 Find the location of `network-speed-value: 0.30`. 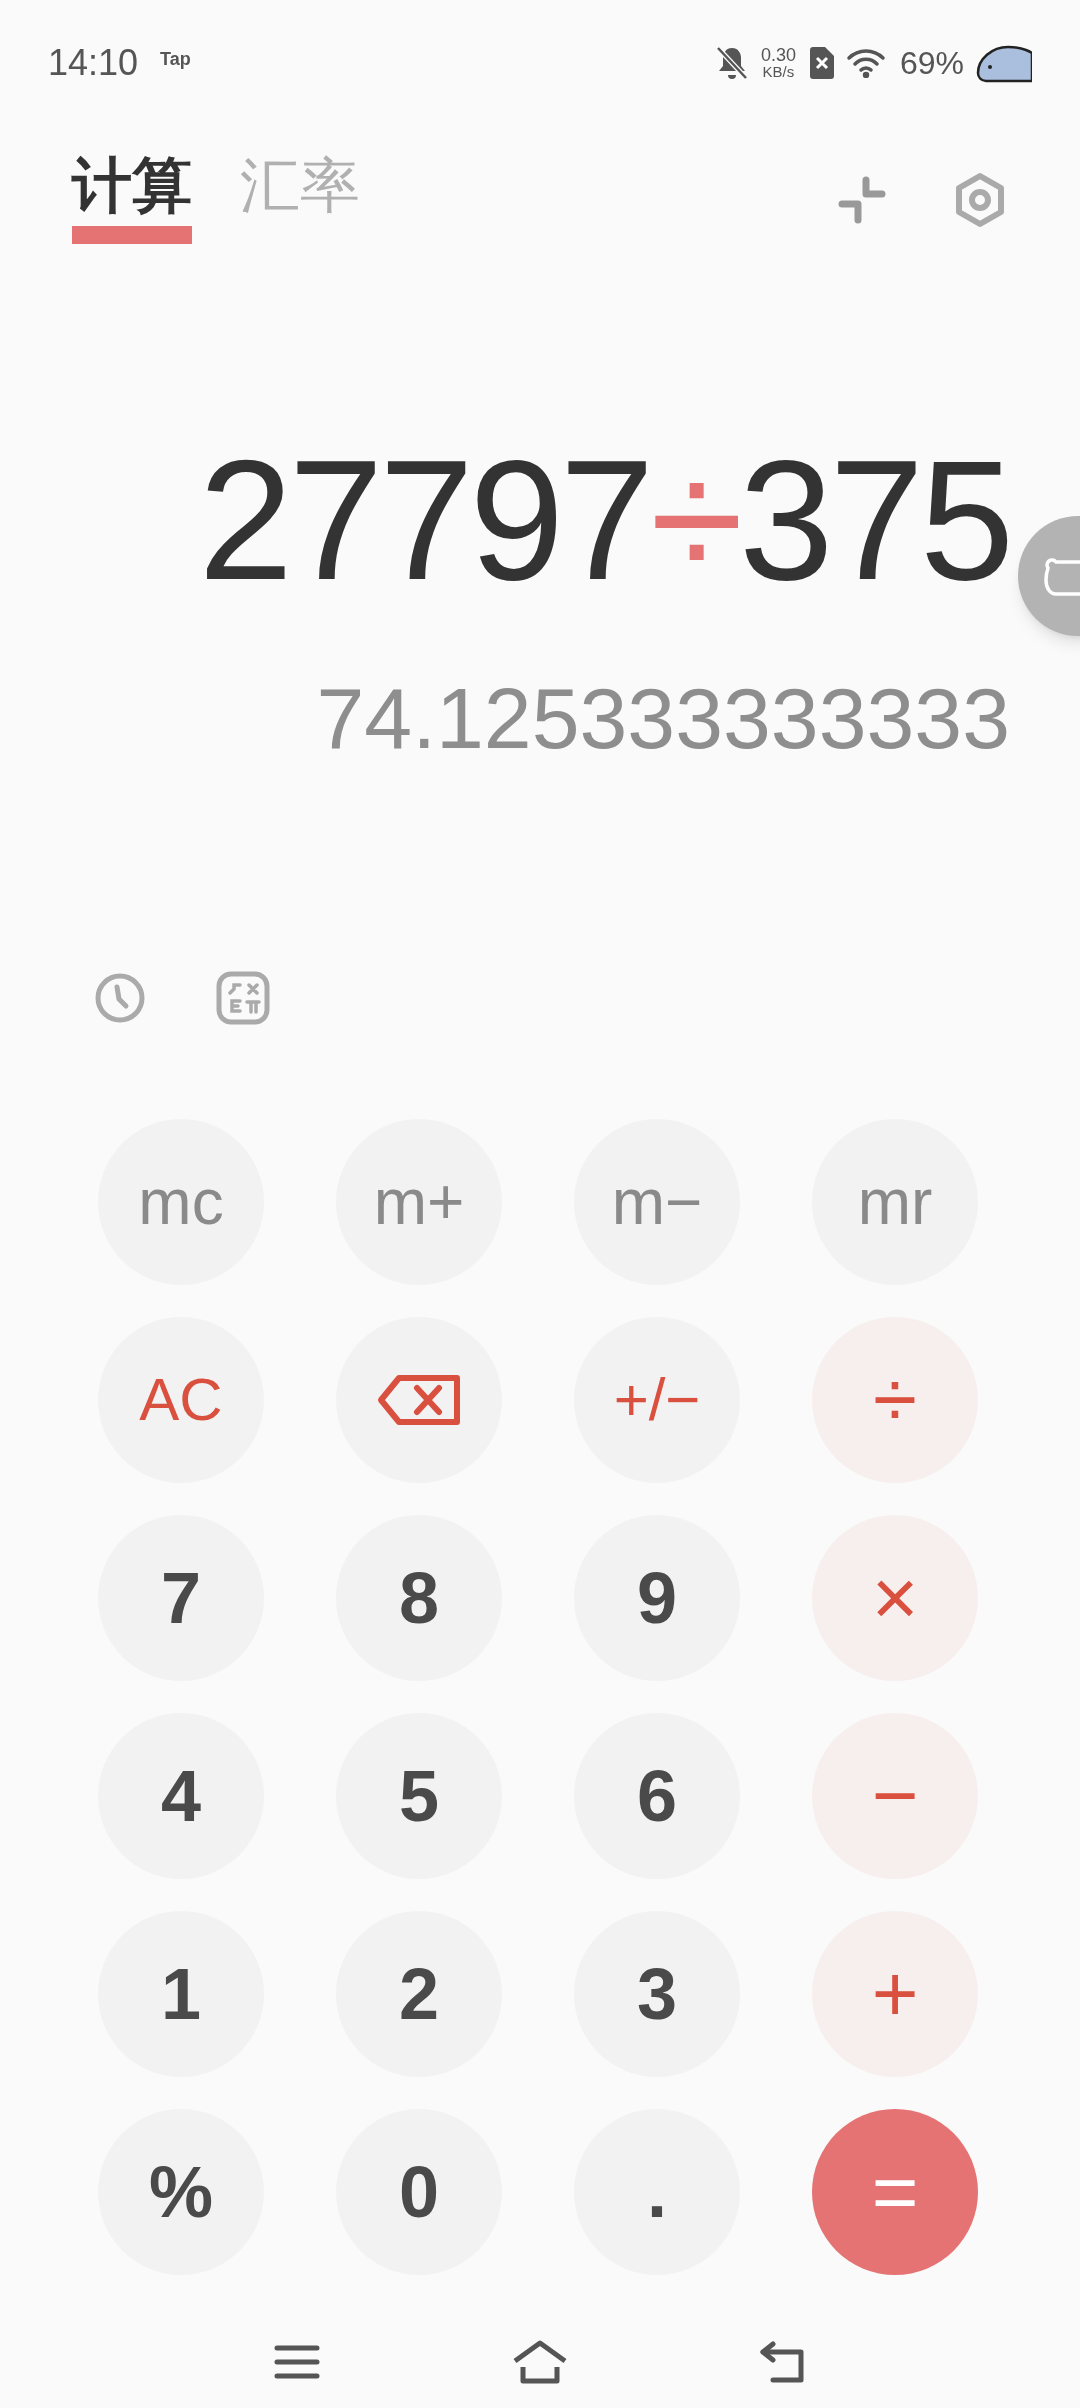

network-speed-value: 0.30 is located at coordinates (778, 55).